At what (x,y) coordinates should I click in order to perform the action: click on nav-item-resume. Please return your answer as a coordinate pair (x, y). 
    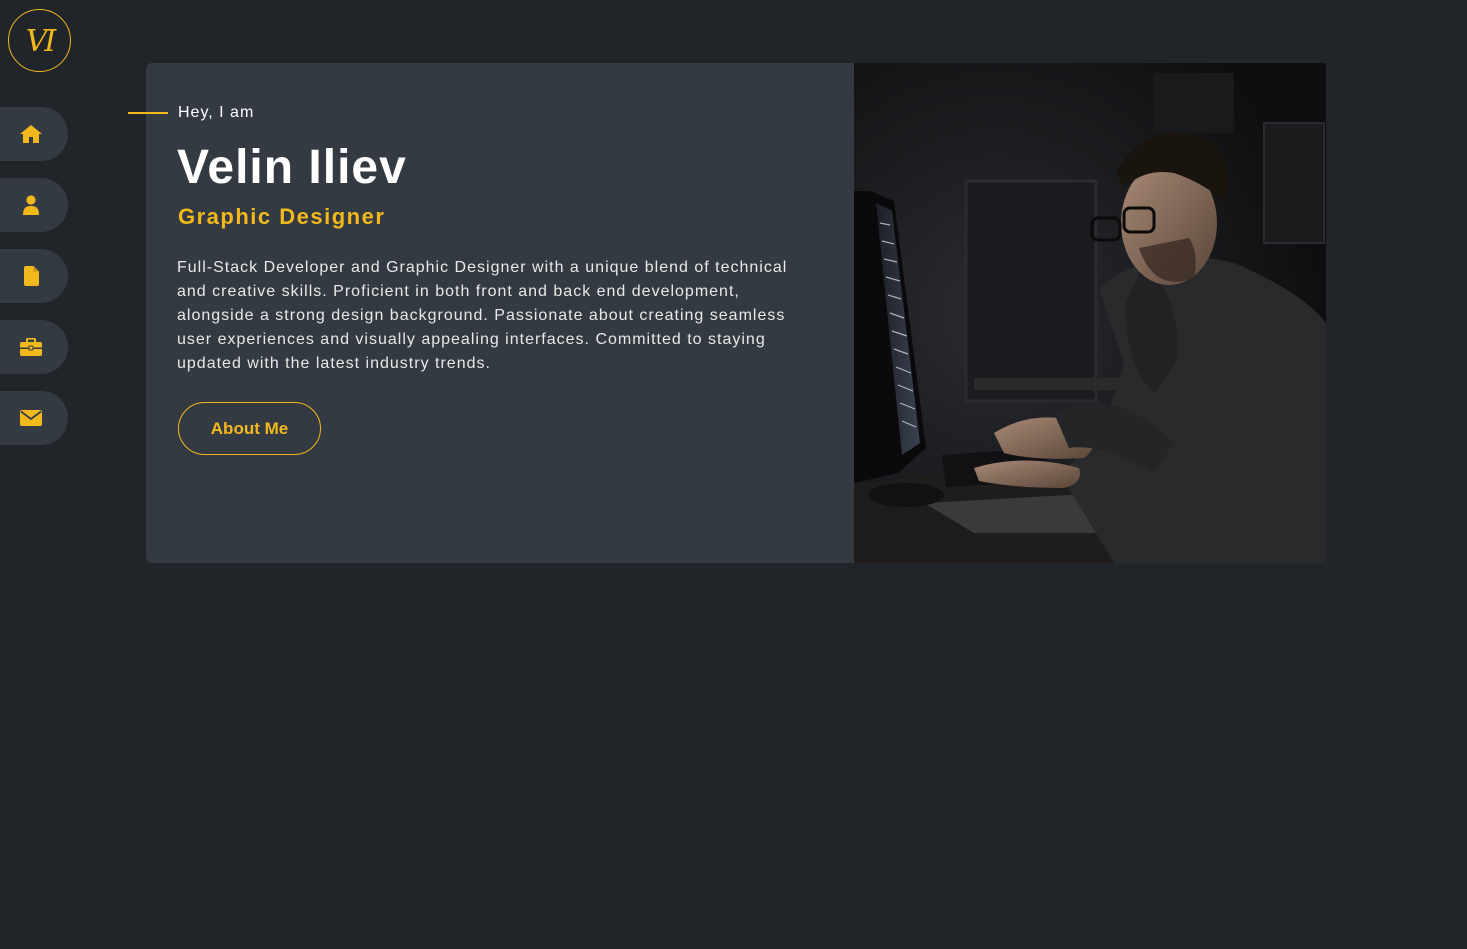
    Looking at the image, I should click on (34, 276).